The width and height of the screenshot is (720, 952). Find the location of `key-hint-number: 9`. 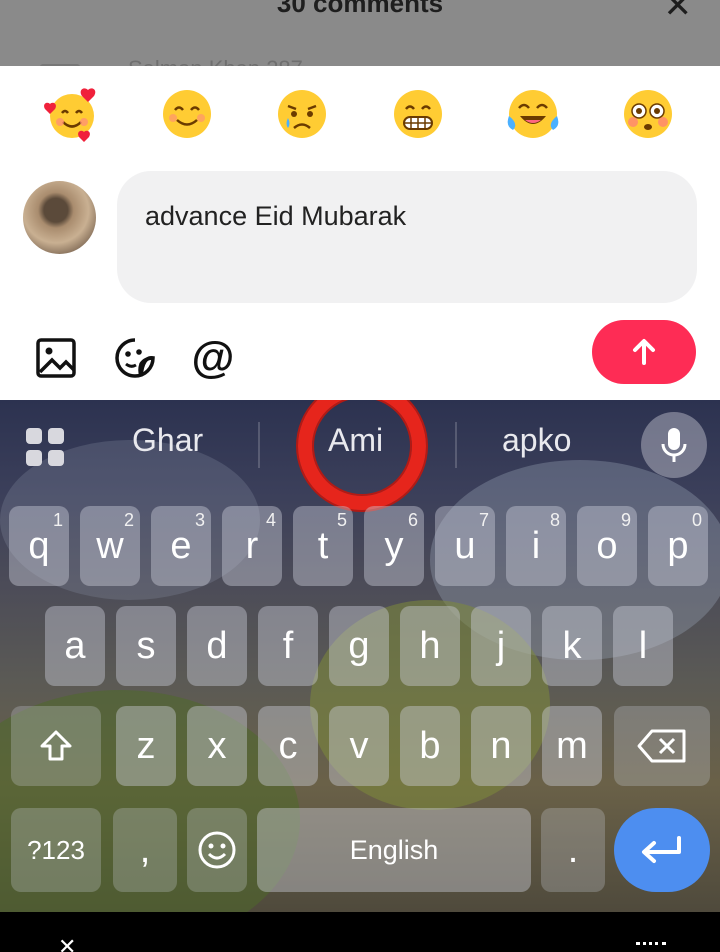

key-hint-number: 9 is located at coordinates (625, 520).